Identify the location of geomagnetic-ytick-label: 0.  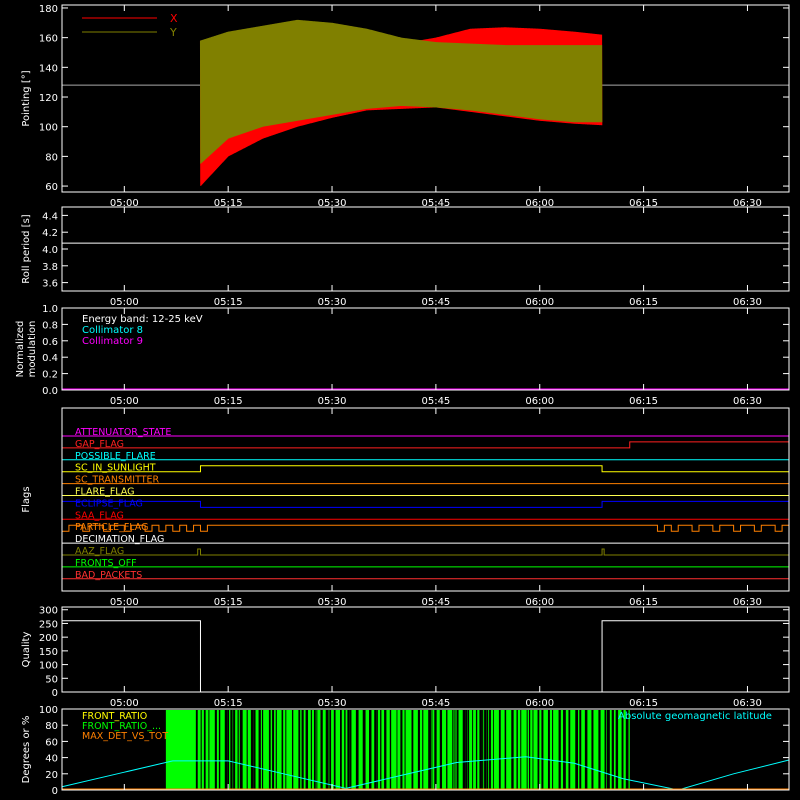
(55, 791).